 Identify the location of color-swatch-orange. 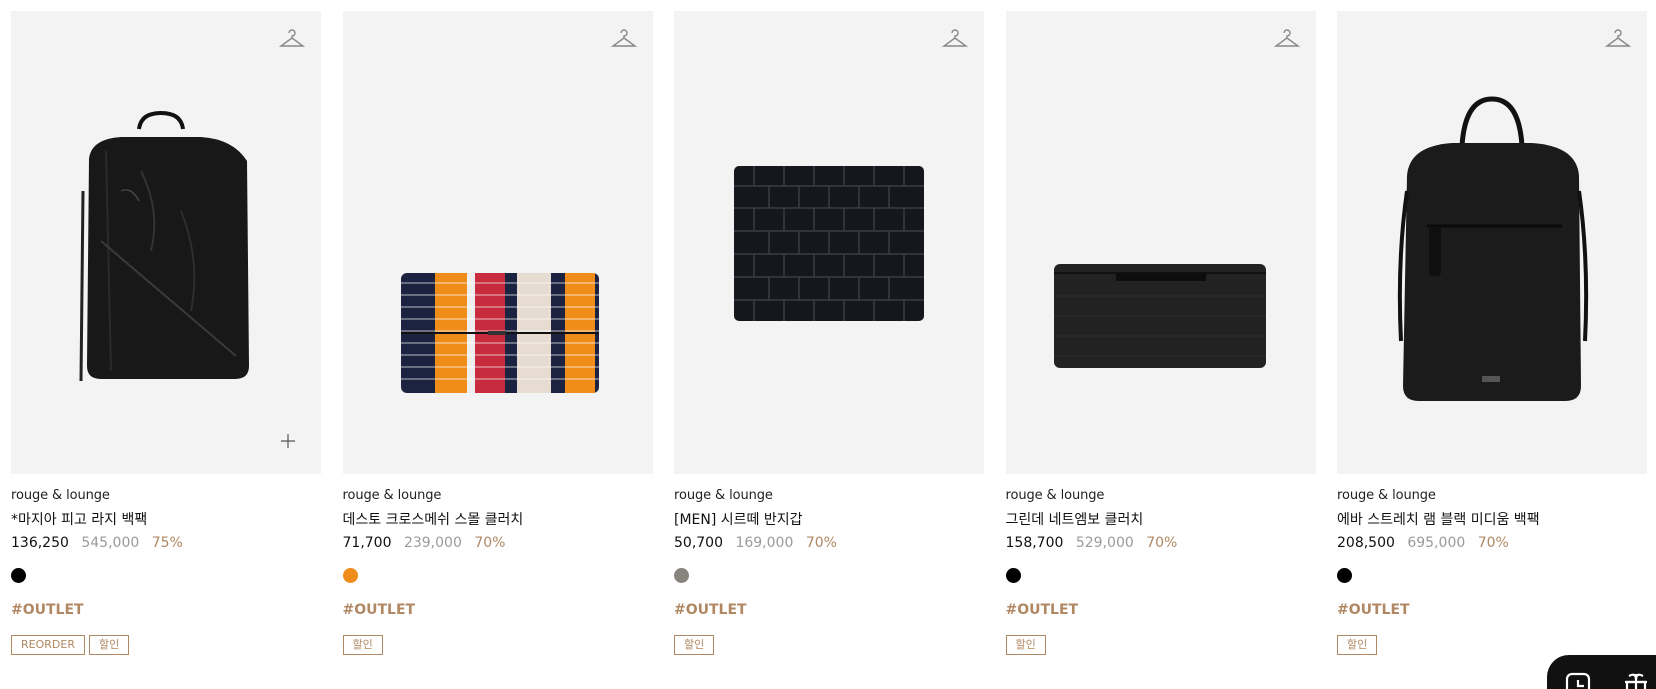
(350, 575).